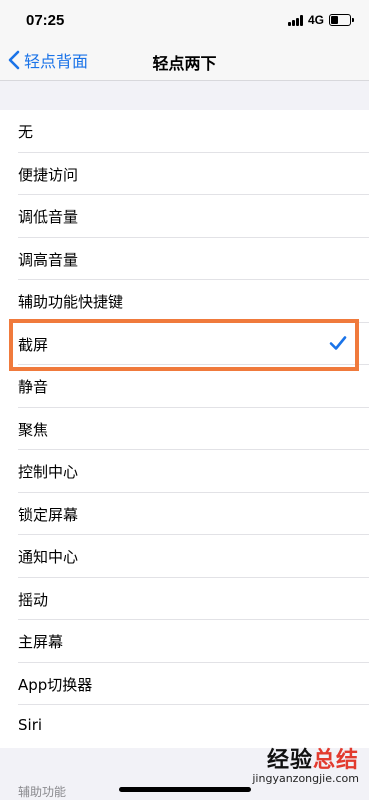 This screenshot has height=800, width=369. Describe the element at coordinates (33, 387) in the screenshot. I see `option-label: 静音` at that location.